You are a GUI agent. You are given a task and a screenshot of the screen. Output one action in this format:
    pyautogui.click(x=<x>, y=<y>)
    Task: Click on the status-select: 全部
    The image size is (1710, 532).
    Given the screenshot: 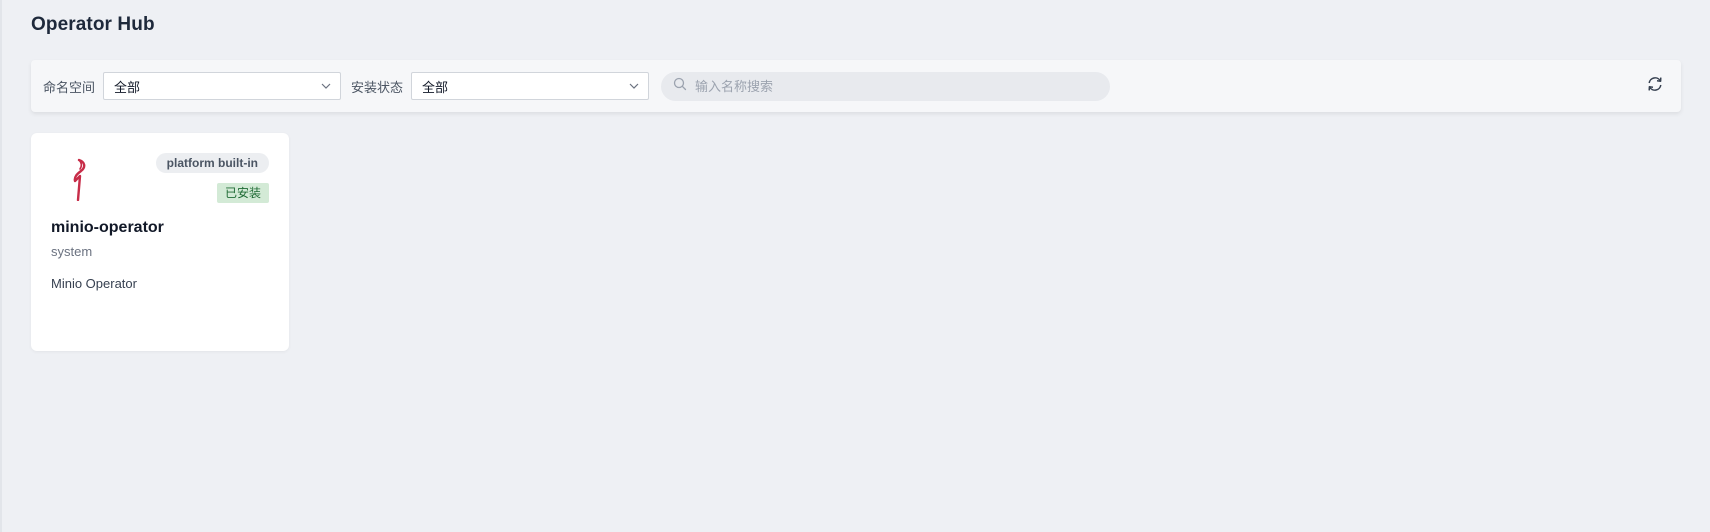 What is the action you would take?
    pyautogui.click(x=530, y=86)
    